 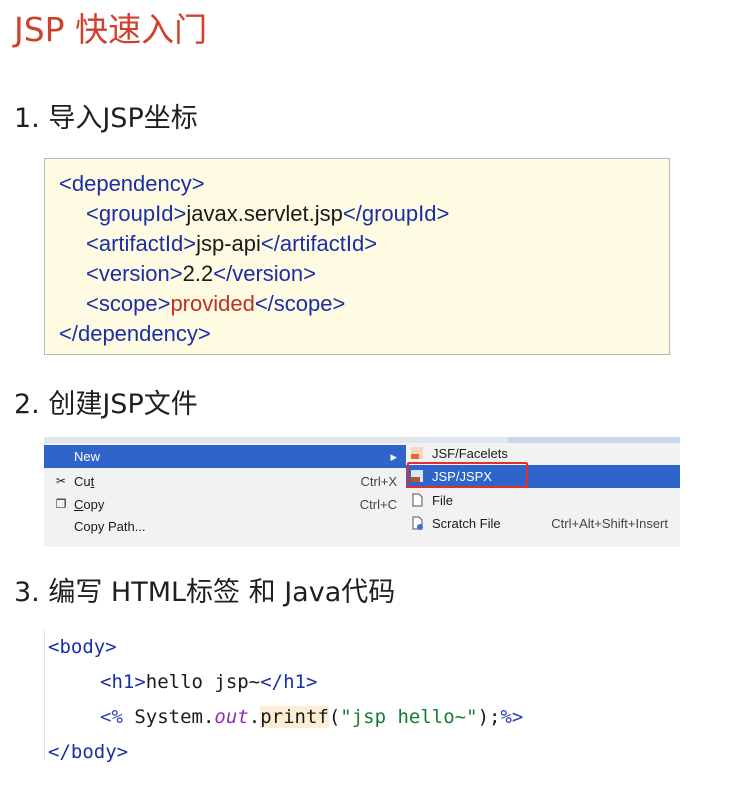 What do you see at coordinates (232, 243) in the screenshot?
I see `xml-line-artifactid: <artifactId>jsp-api</artifactId>` at bounding box center [232, 243].